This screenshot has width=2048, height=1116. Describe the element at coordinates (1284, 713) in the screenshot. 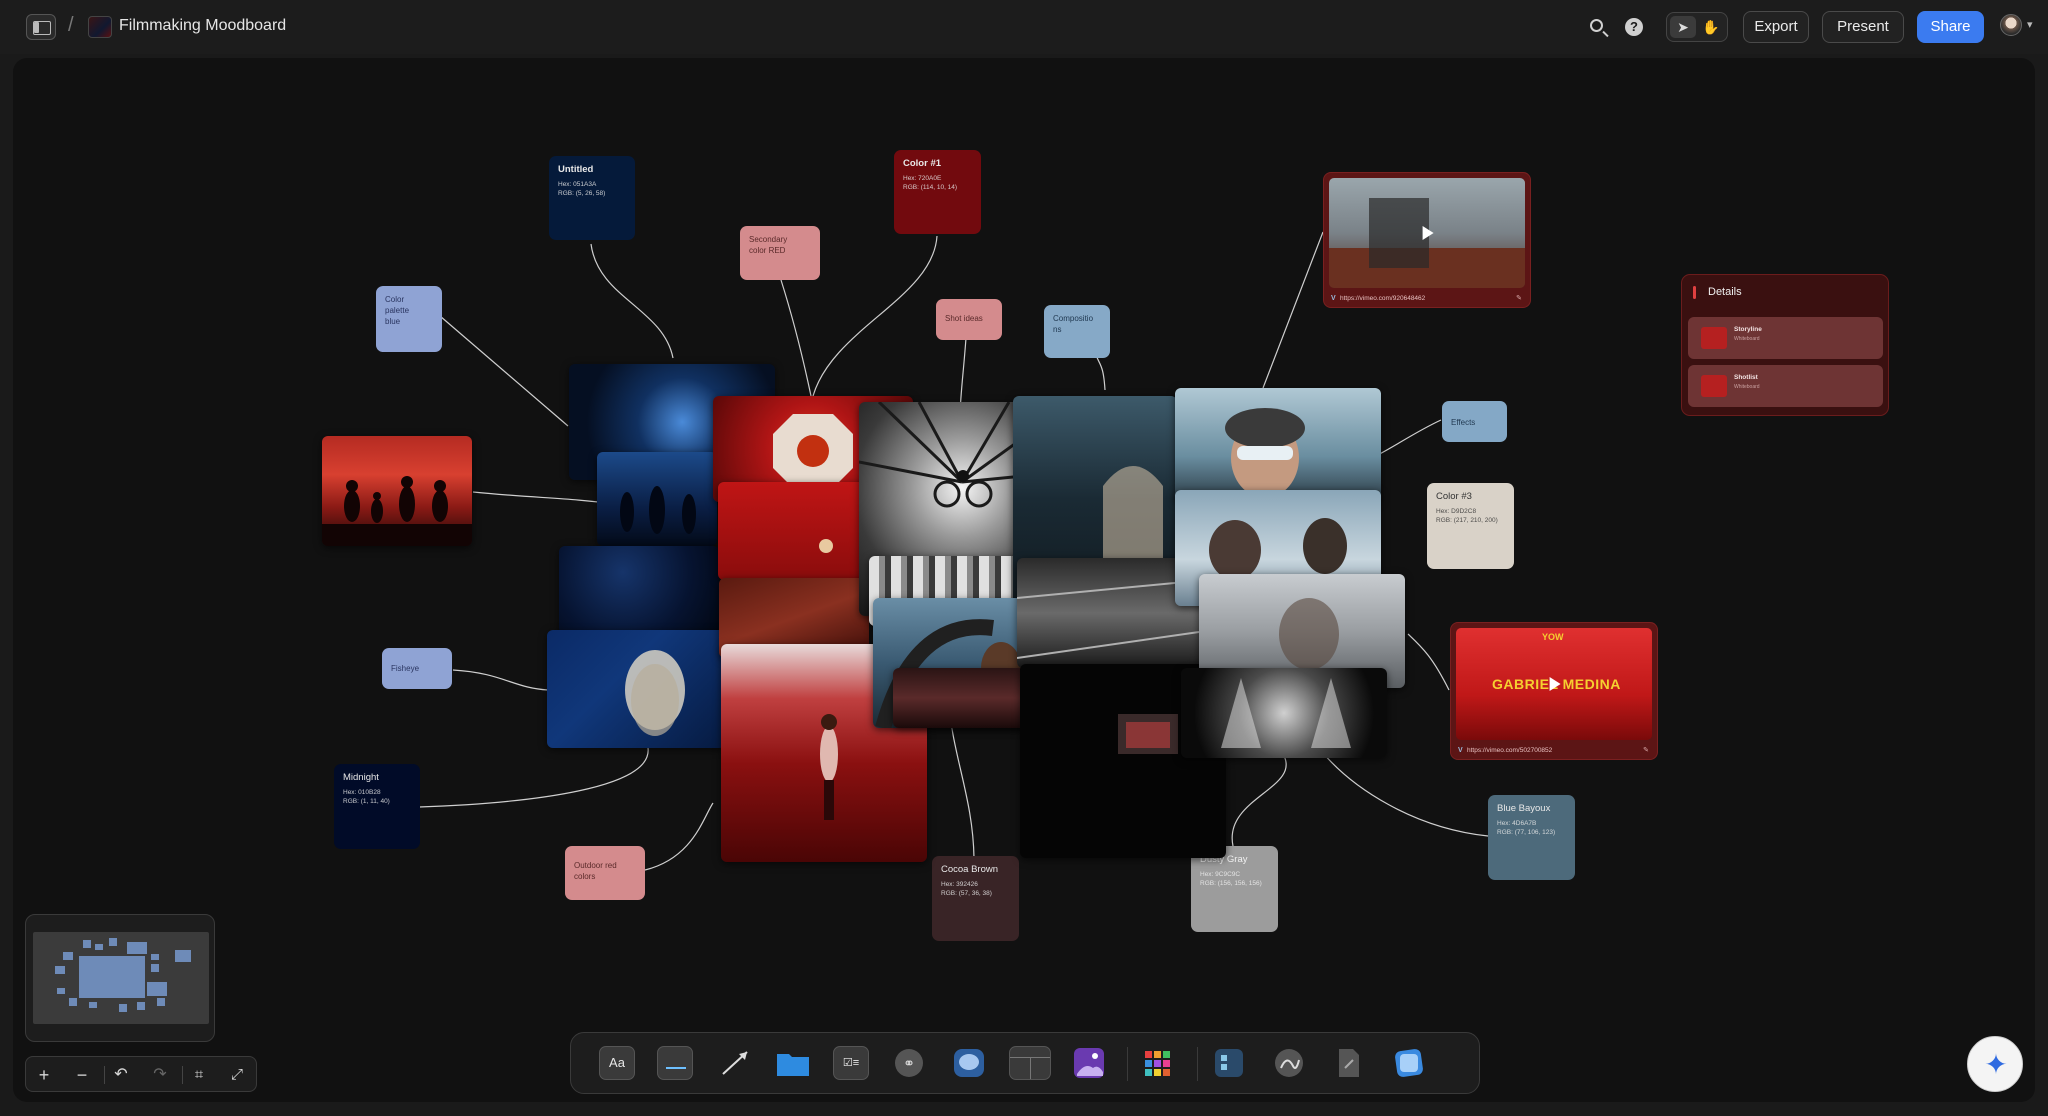

I see `photo-dancers-bw` at that location.